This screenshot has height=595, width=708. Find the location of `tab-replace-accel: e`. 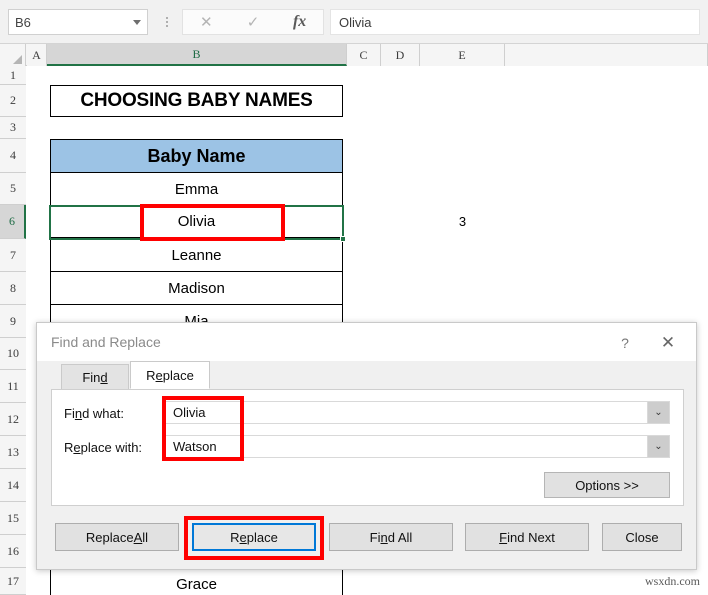

tab-replace-accel: e is located at coordinates (159, 375).